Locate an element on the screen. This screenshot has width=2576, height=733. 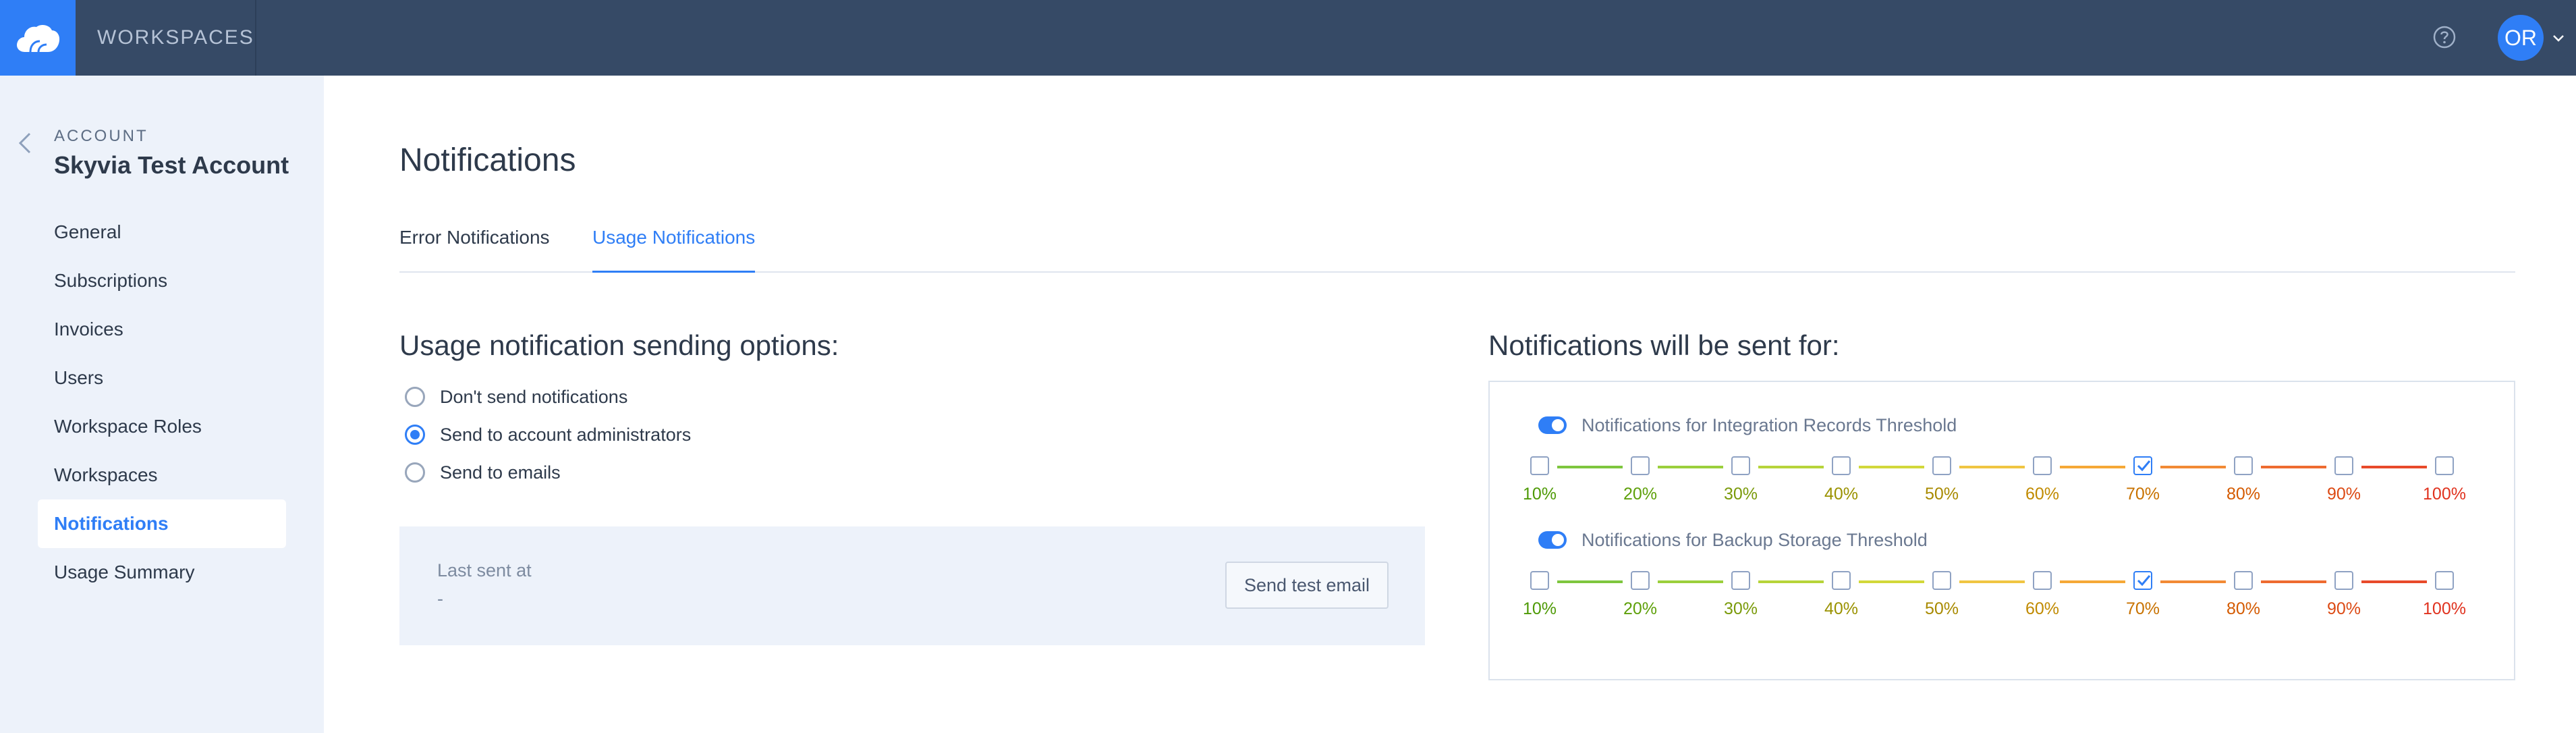
account-section-label: ACCOUNT is located at coordinates (101, 136).